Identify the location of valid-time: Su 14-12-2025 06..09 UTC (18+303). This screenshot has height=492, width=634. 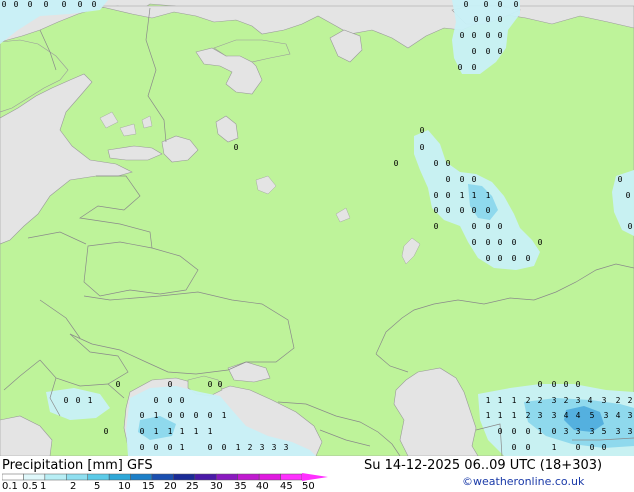
(483, 465).